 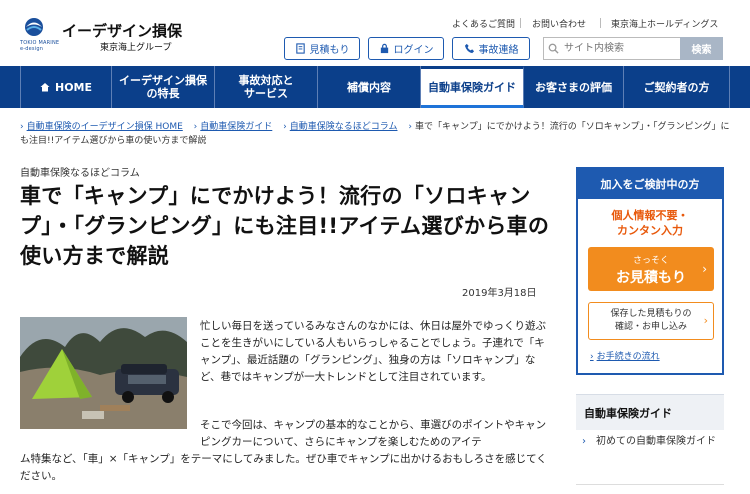 I want to click on login-button-label: ログイン, so click(x=413, y=50).